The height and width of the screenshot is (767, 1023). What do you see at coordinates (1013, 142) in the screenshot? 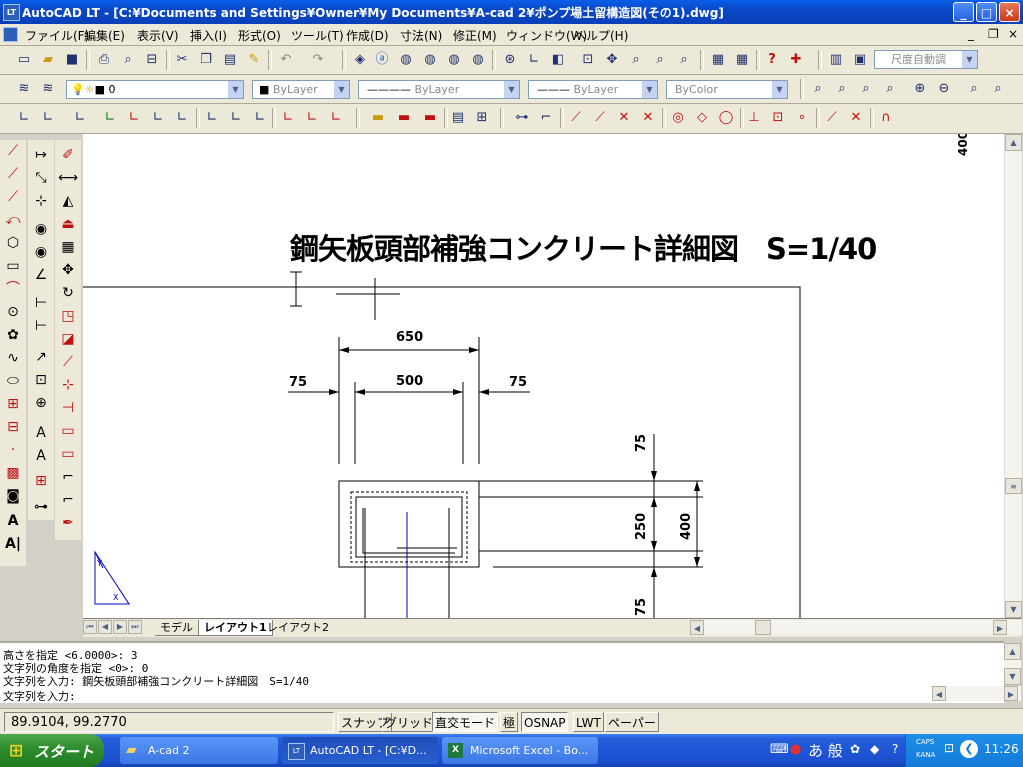
I see `scroll-up-icon: ▲` at bounding box center [1013, 142].